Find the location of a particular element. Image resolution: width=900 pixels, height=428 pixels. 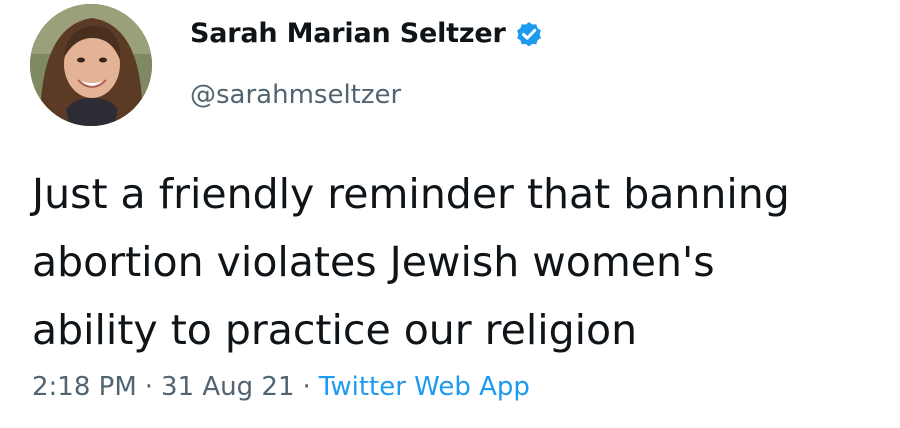

tweet-source-link: Twitter Web App is located at coordinates (424, 387).